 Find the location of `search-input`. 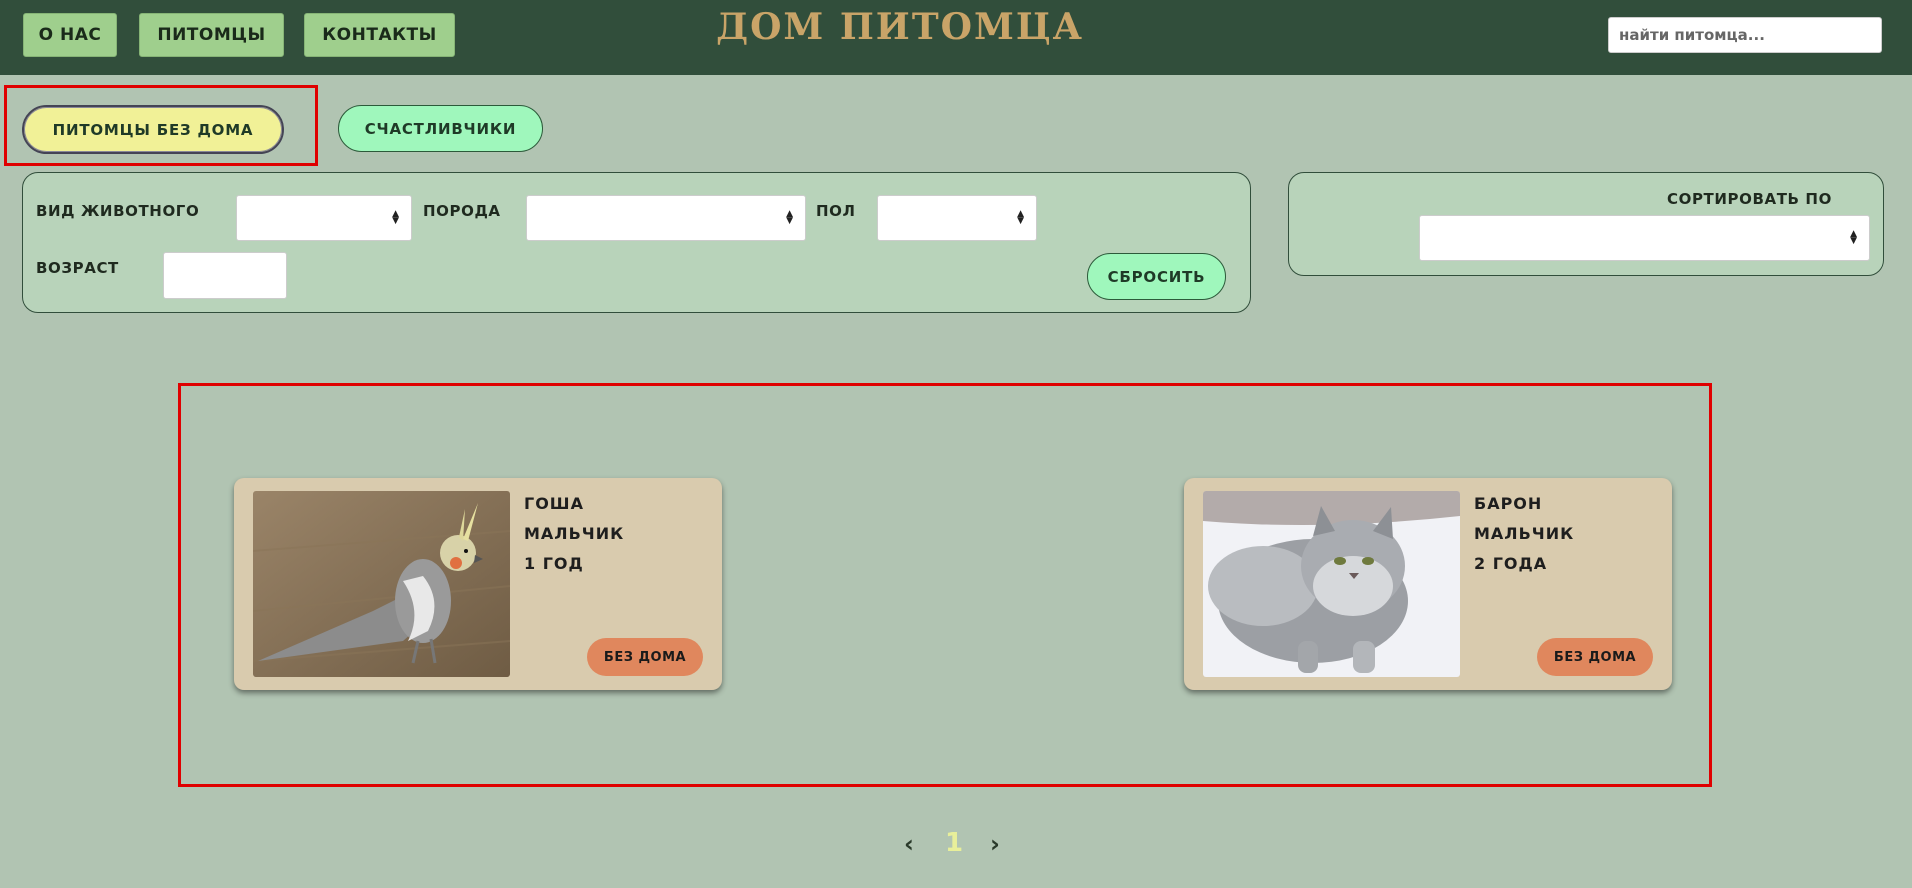

search-input is located at coordinates (1745, 35).